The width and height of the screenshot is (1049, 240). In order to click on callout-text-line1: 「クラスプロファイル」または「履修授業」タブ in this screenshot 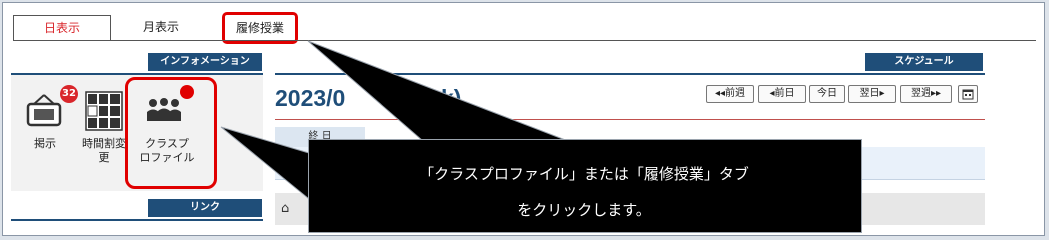, I will do `click(584, 174)`.